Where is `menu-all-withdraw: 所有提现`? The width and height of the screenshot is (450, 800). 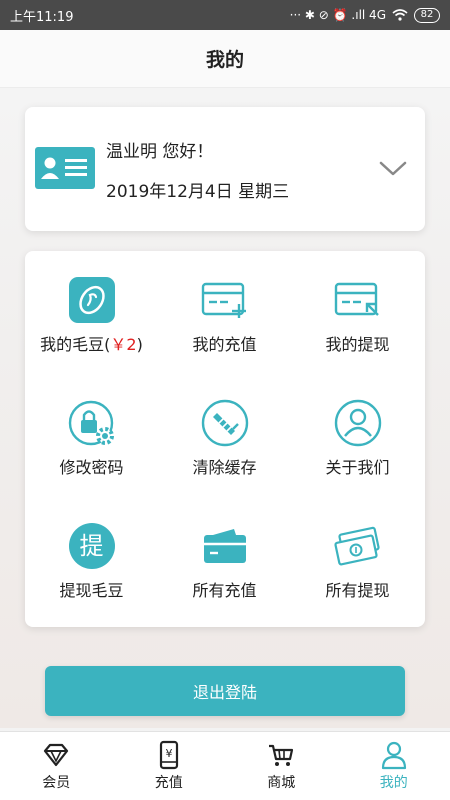 menu-all-withdraw: 所有提现 is located at coordinates (357, 556).